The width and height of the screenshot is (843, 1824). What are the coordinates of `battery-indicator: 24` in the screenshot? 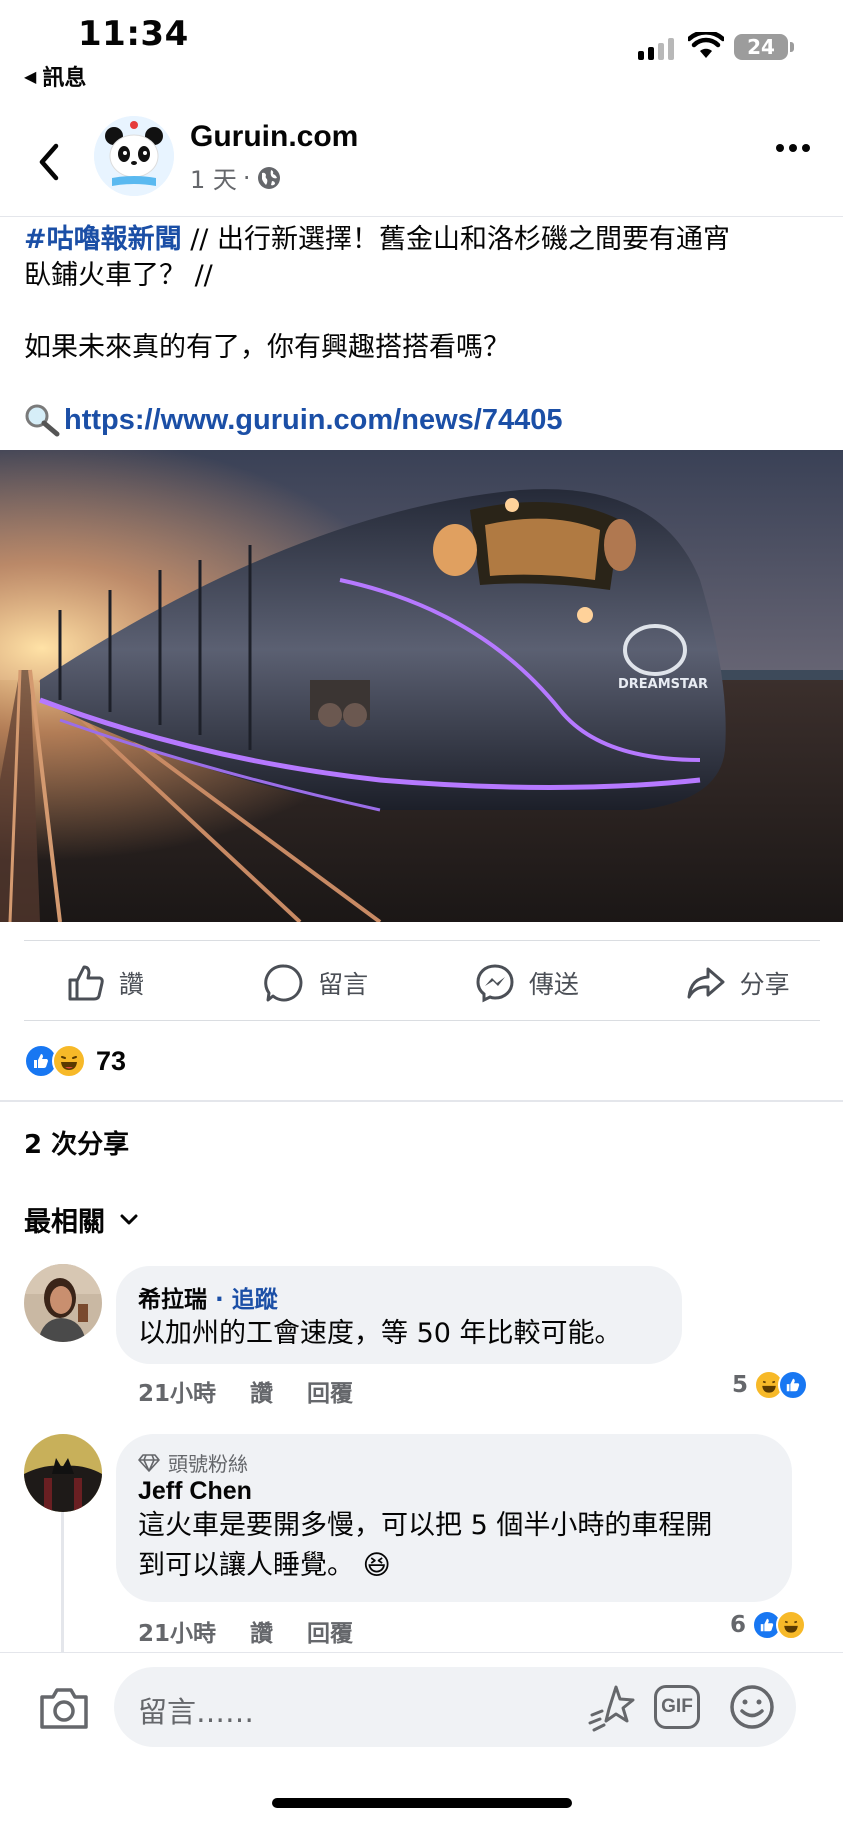 It's located at (761, 47).